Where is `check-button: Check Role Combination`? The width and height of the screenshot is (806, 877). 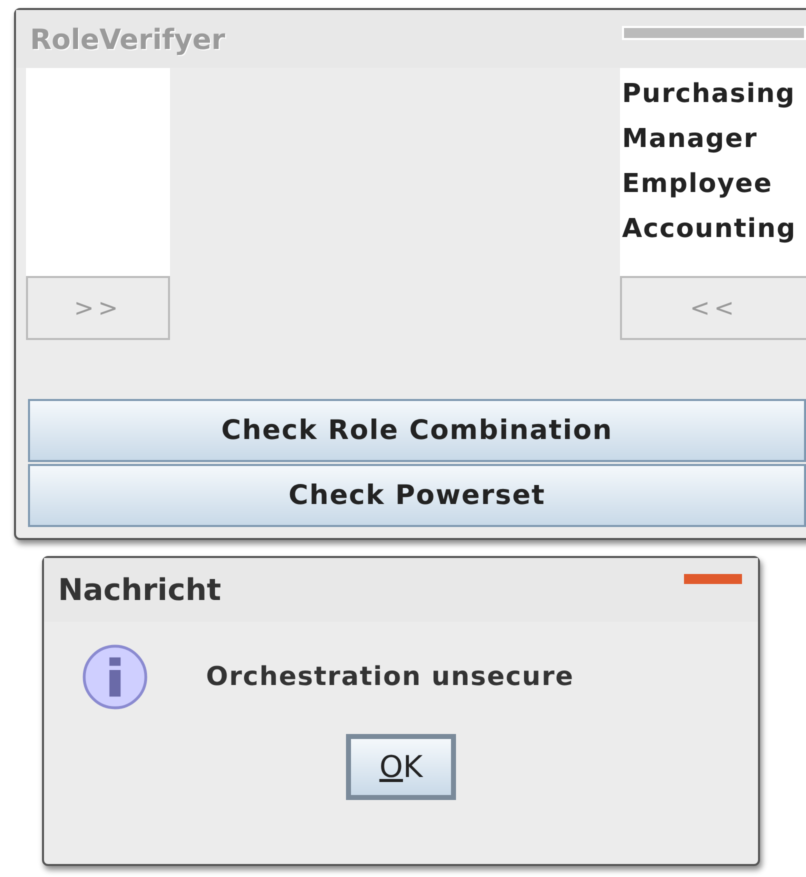
check-button: Check Role Combination is located at coordinates (417, 430).